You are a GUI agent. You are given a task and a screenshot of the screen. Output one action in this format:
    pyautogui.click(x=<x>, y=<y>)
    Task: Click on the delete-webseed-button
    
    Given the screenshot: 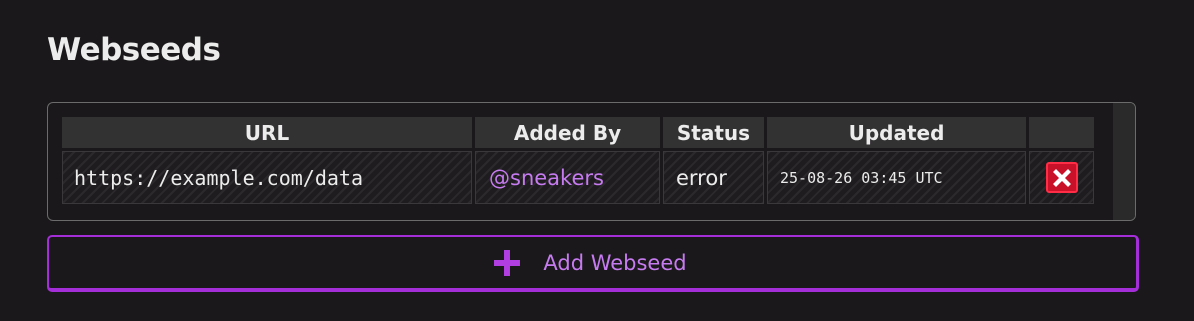 What is the action you would take?
    pyautogui.click(x=1061, y=177)
    